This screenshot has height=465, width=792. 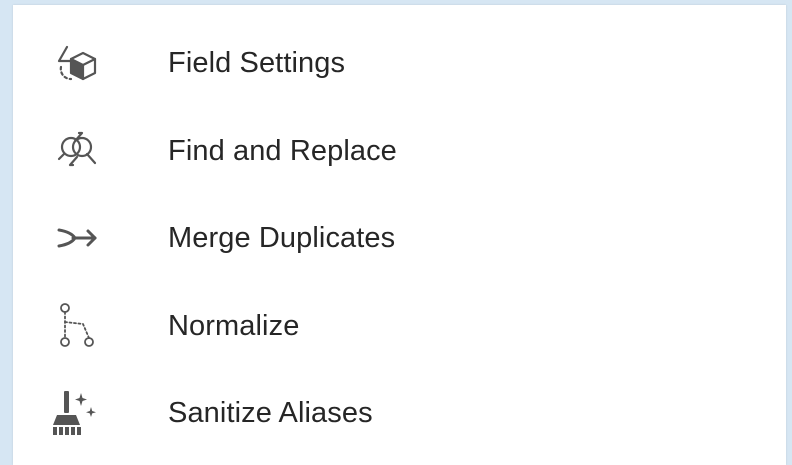 What do you see at coordinates (234, 325) in the screenshot?
I see `menu-item-label: Normalize` at bounding box center [234, 325].